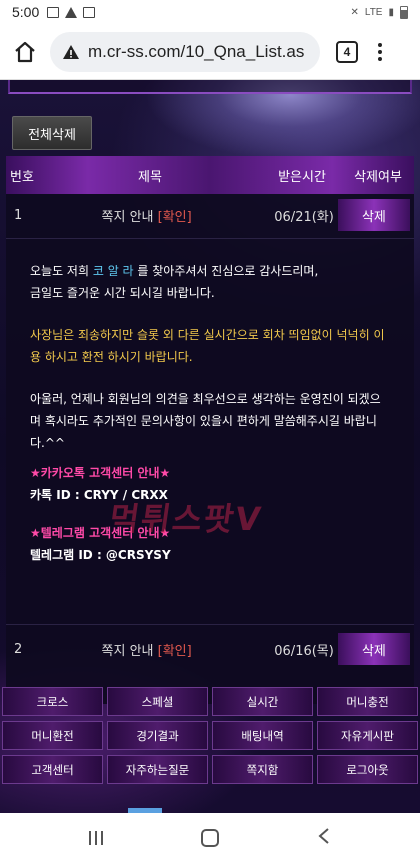 This screenshot has width=420, height=863. What do you see at coordinates (302, 177) in the screenshot?
I see `header-received-time: 받은시간` at bounding box center [302, 177].